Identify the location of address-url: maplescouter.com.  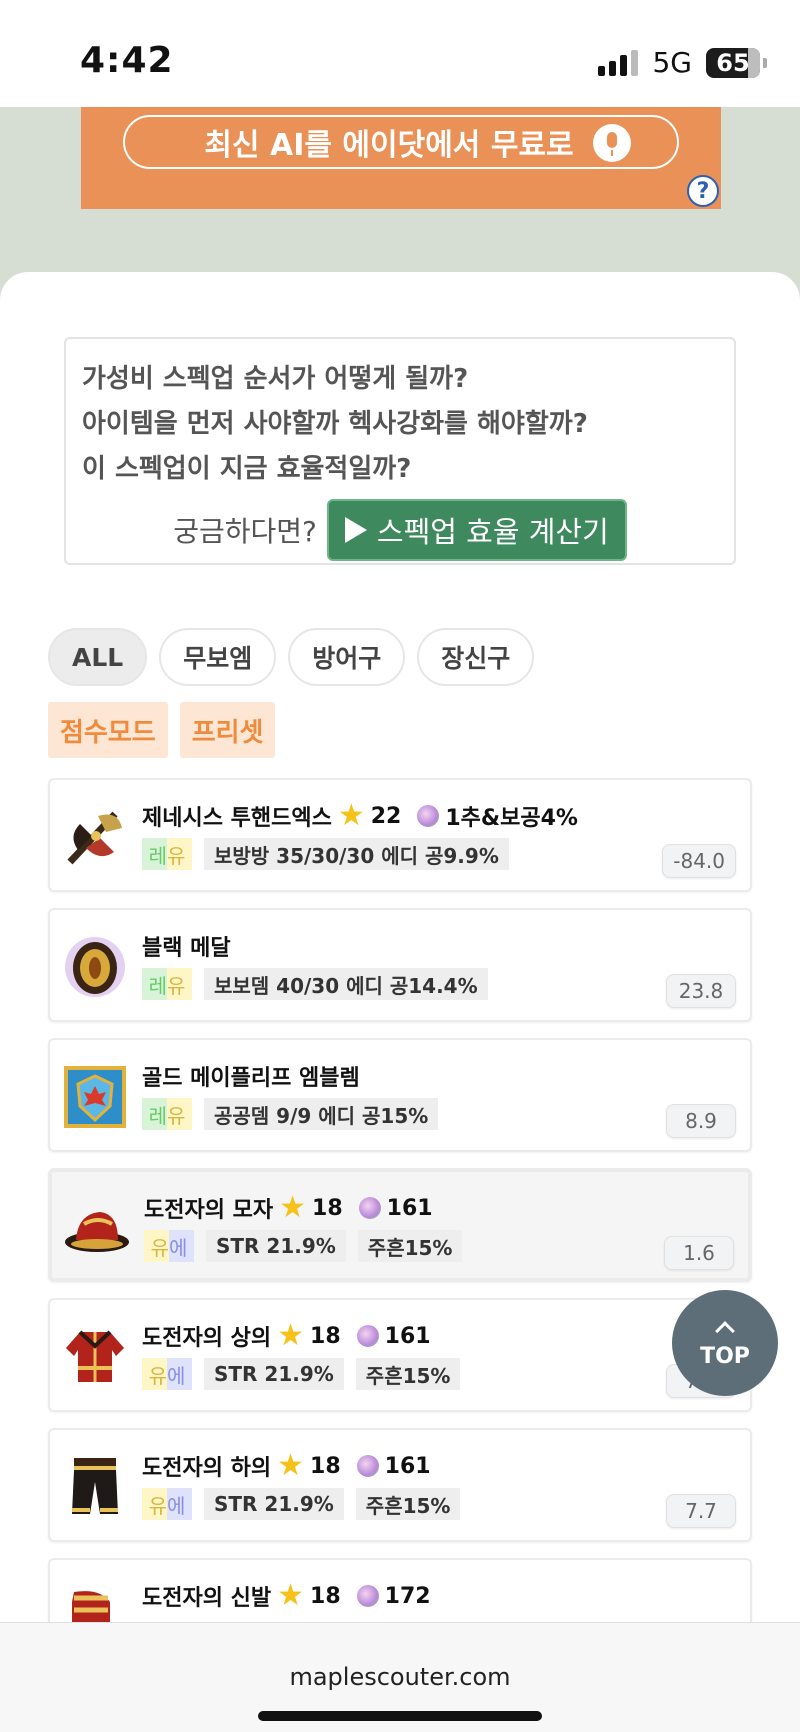
(400, 1677).